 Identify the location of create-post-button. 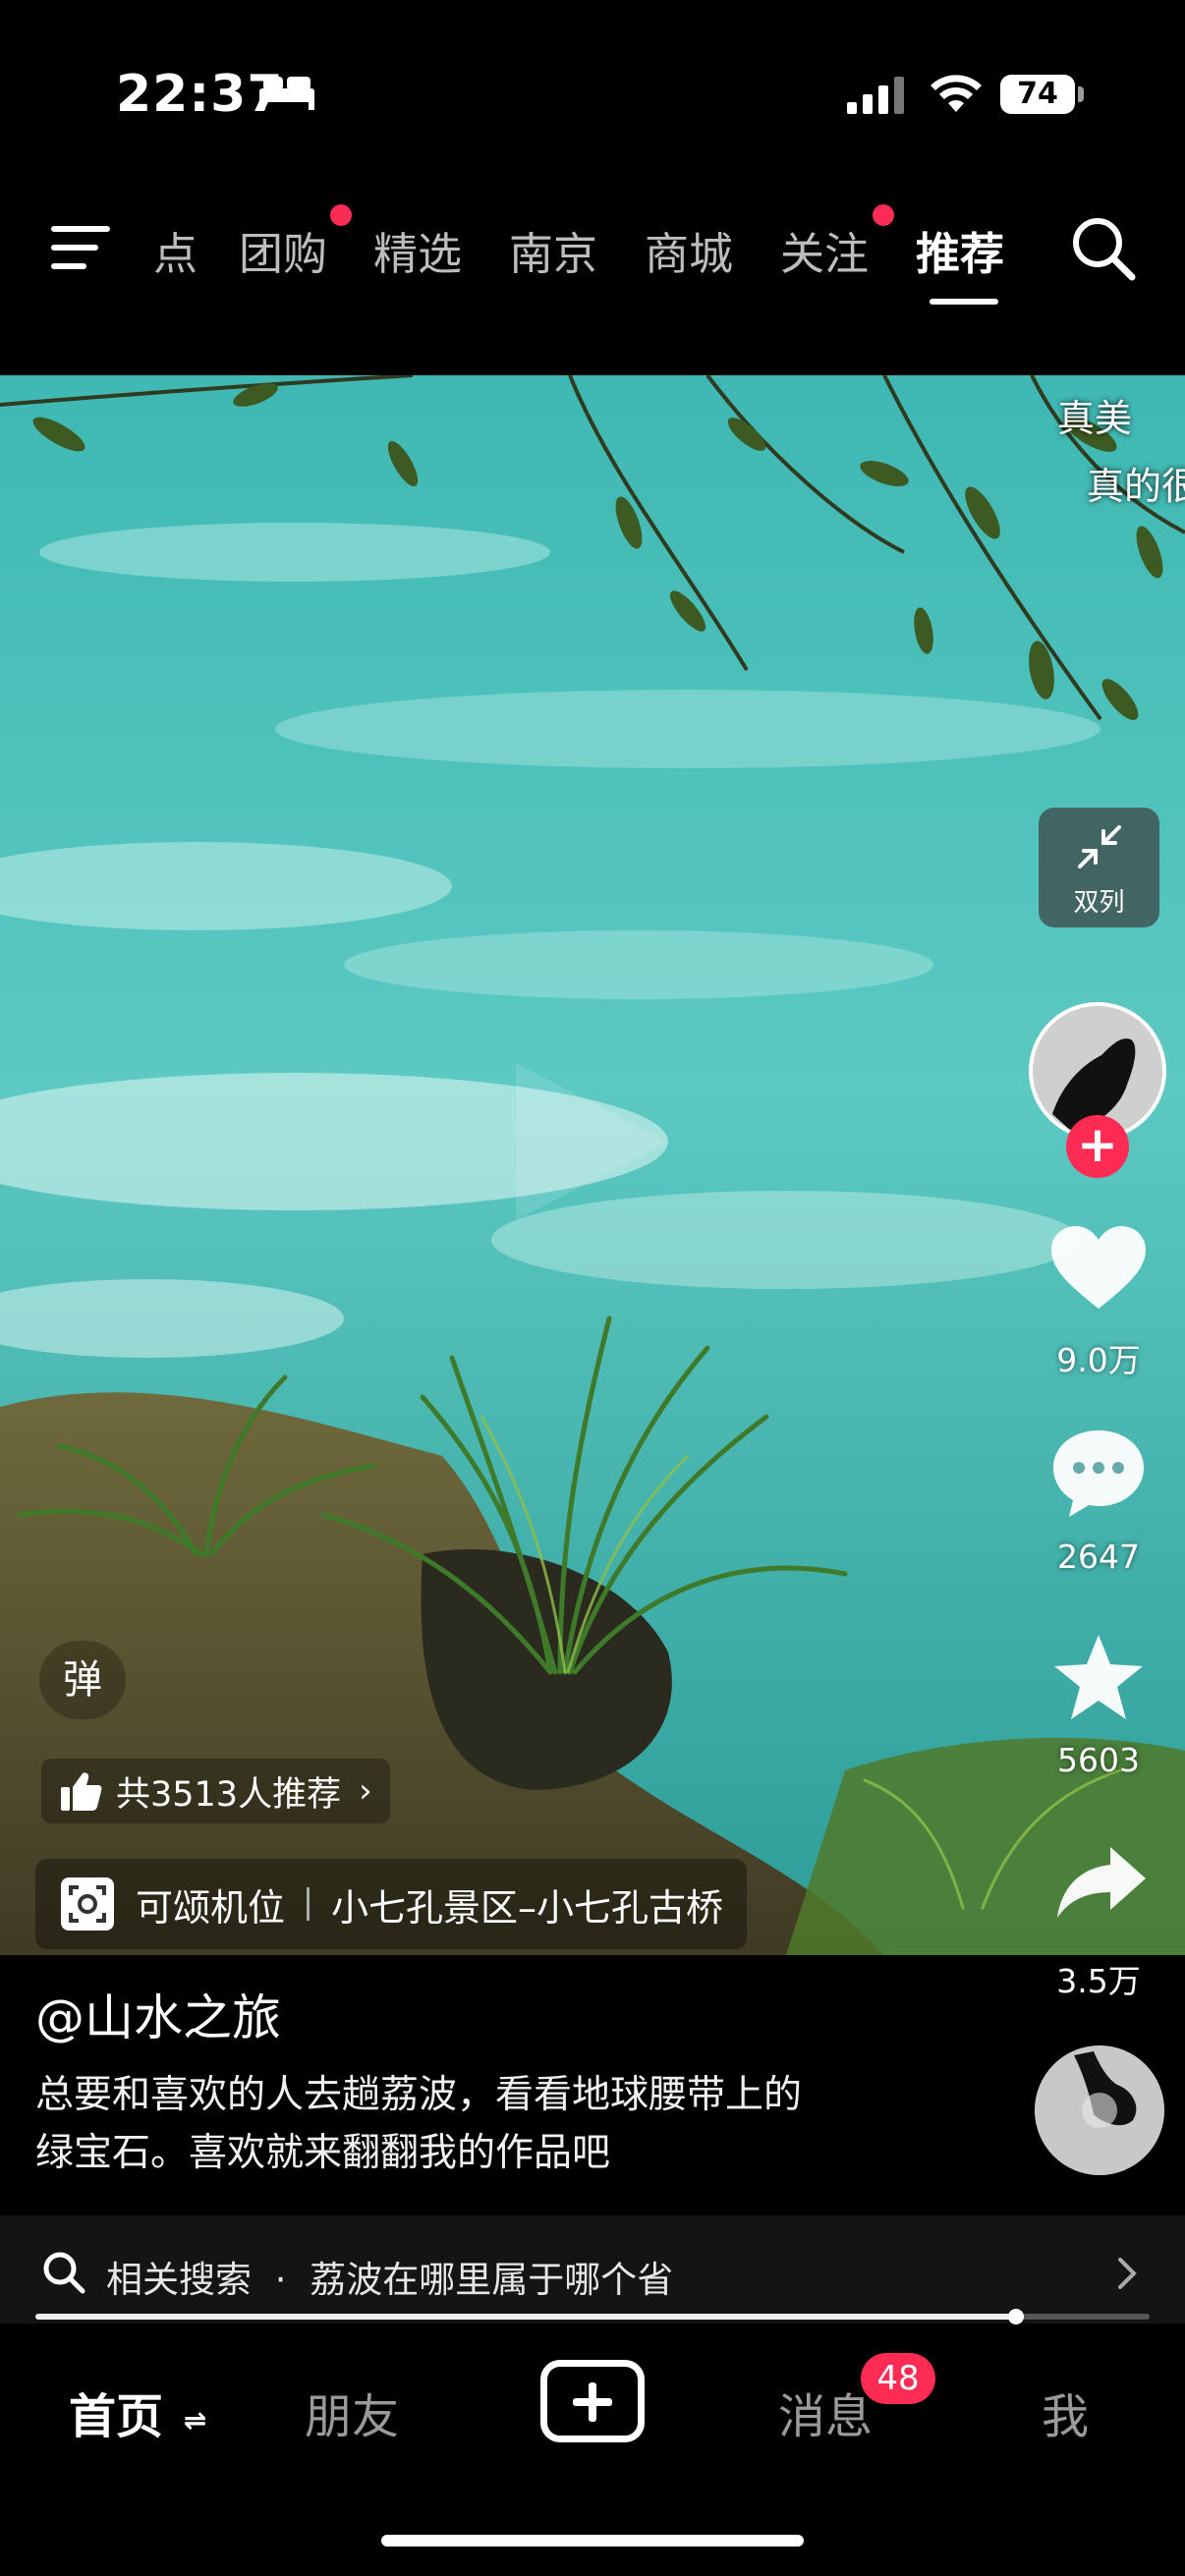
(592, 2401).